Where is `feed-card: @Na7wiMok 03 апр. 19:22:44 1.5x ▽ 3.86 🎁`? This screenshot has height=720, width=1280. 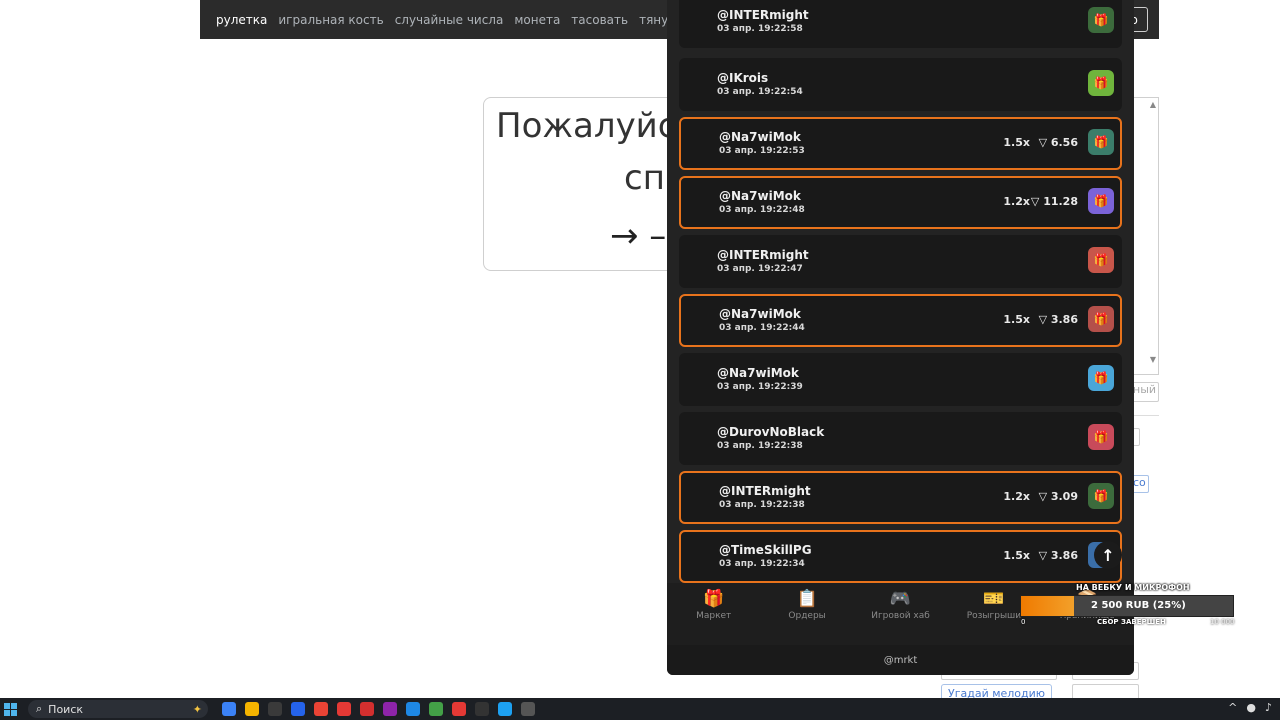
feed-card: @Na7wiMok 03 апр. 19:22:44 1.5x ▽ 3.86 🎁 is located at coordinates (900, 320).